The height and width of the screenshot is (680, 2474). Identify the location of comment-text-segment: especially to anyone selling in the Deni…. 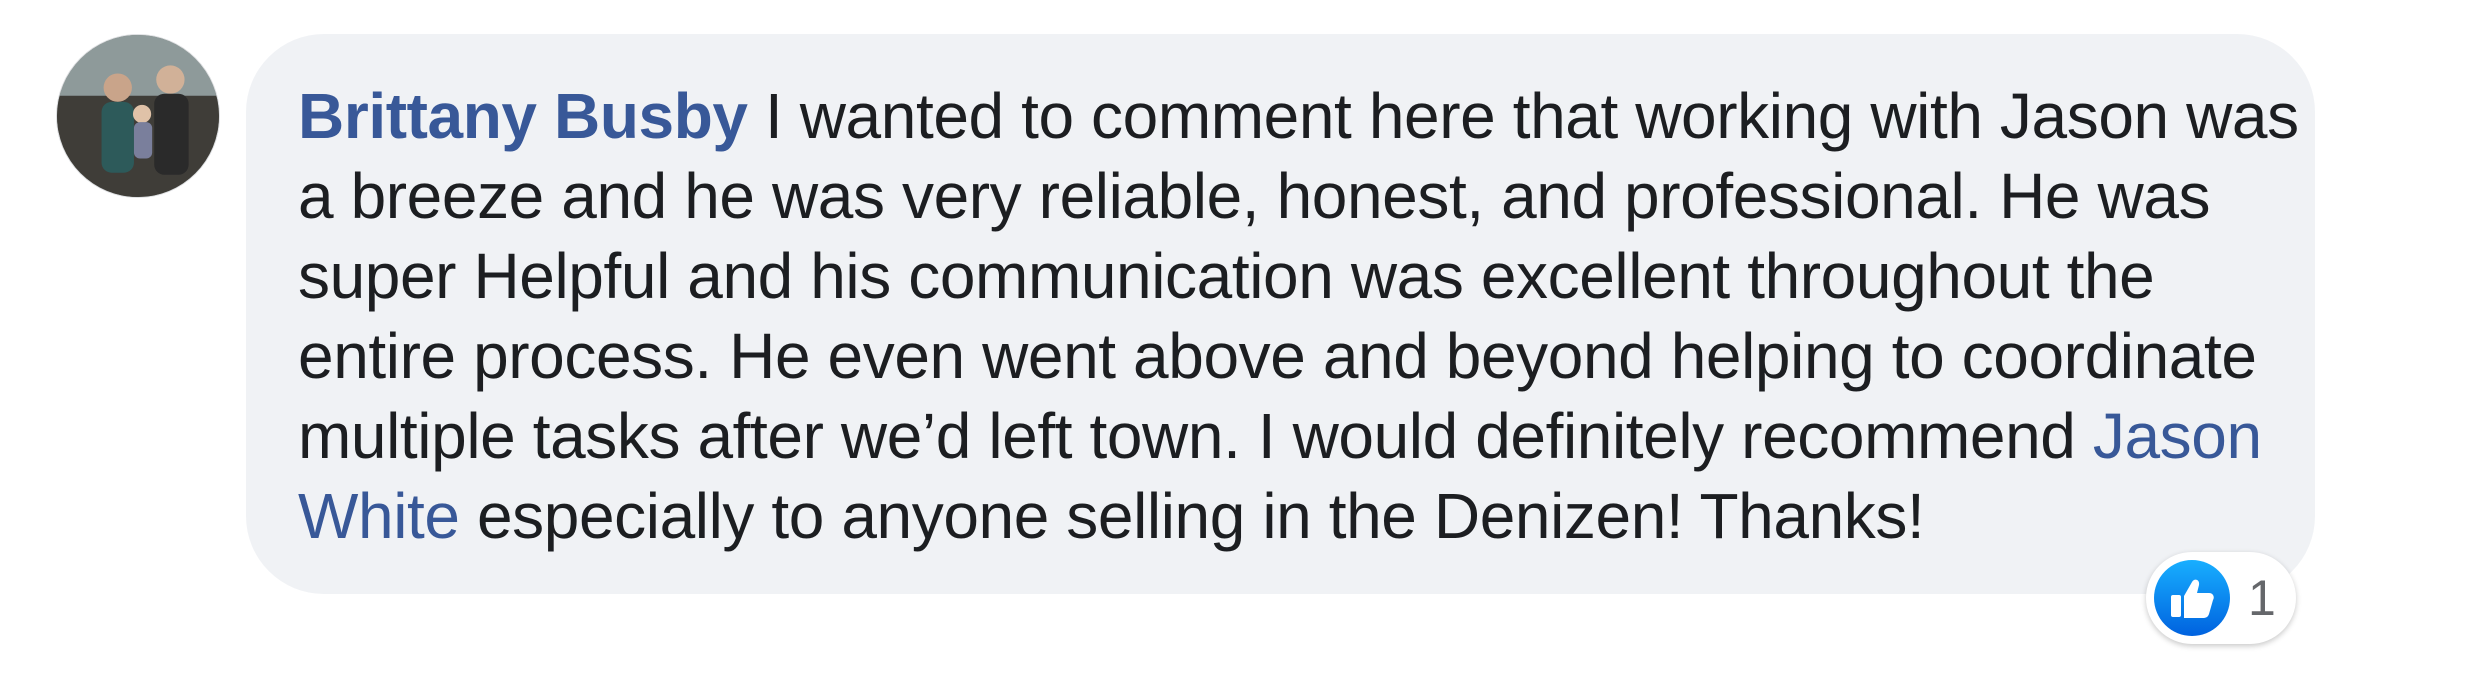
(1192, 516).